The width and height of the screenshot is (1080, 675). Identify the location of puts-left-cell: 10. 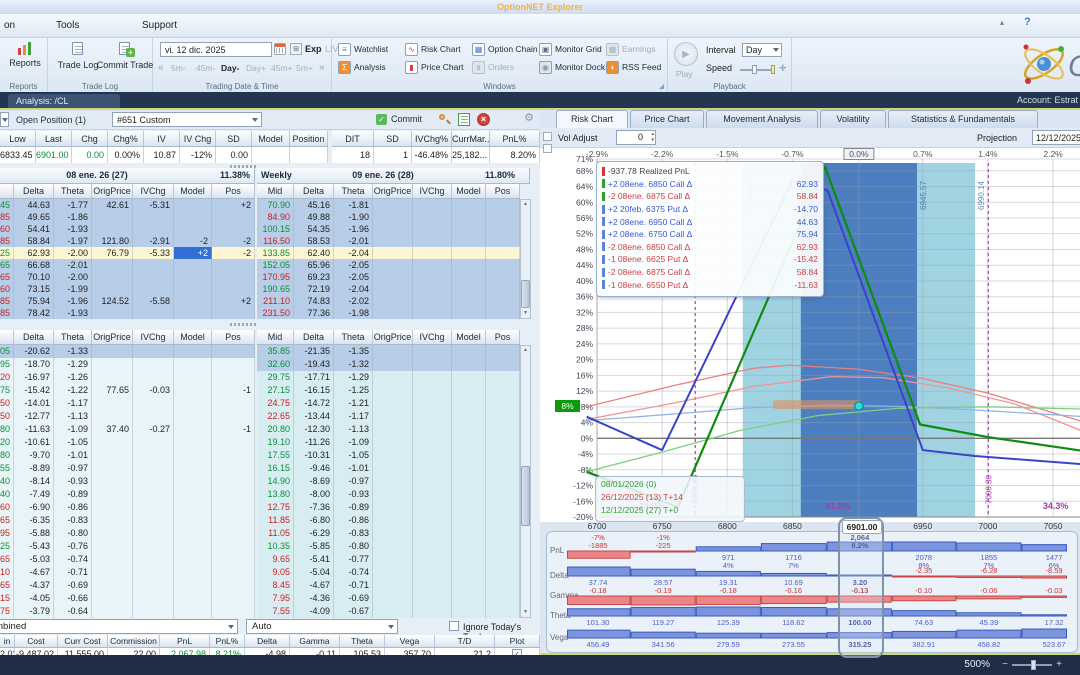
(7, 572).